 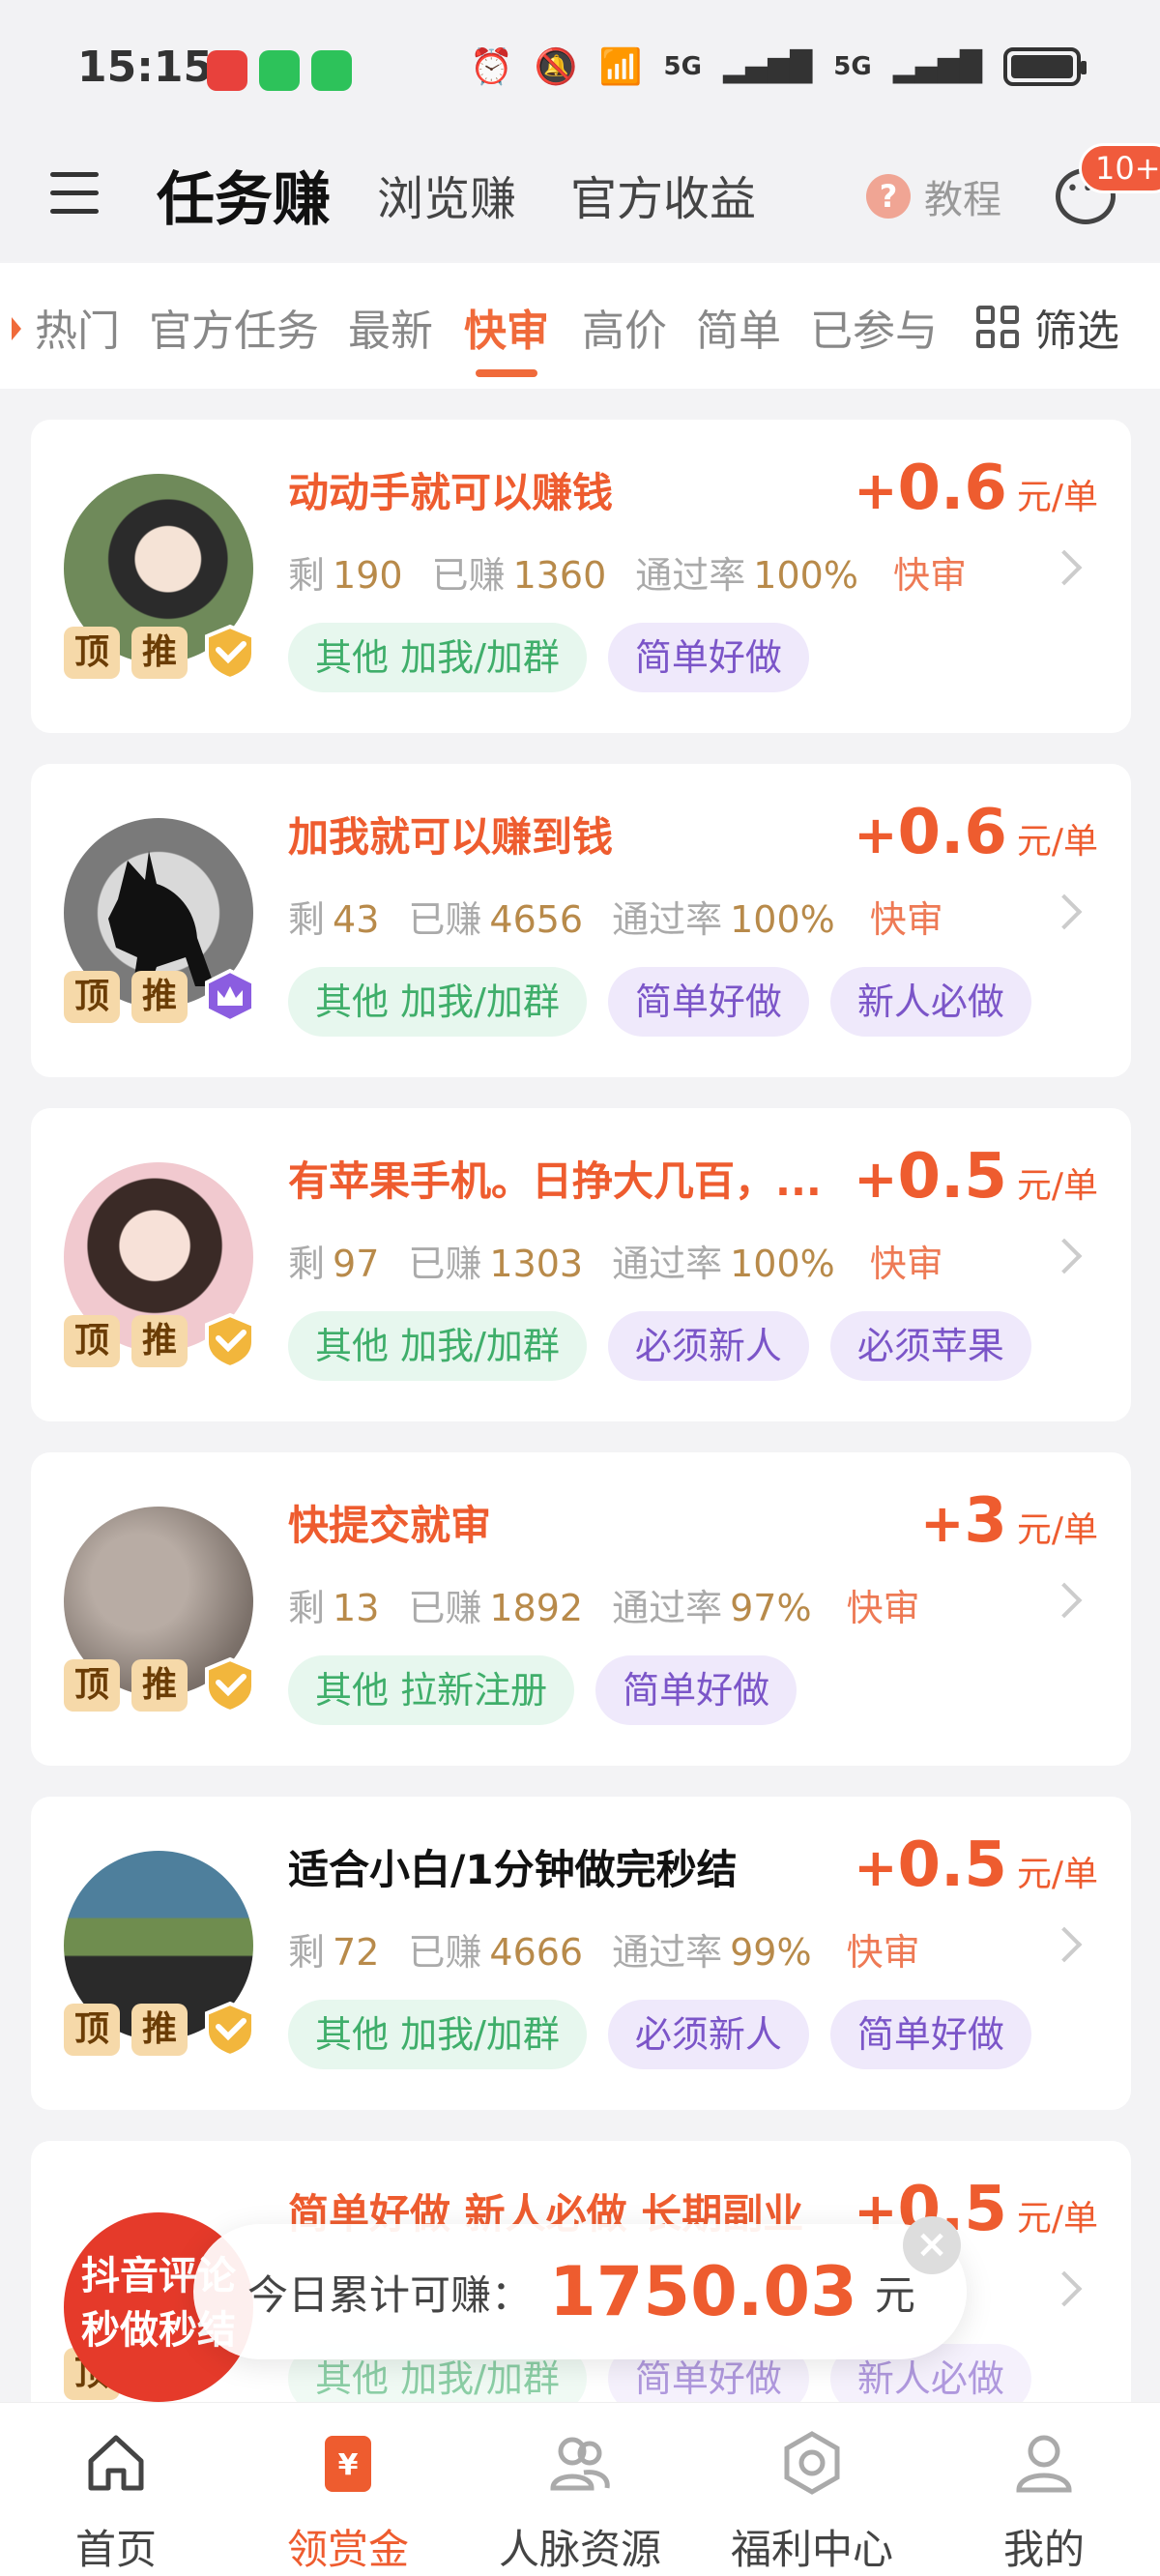 What do you see at coordinates (663, 194) in the screenshot?
I see `tab-official-income: 官方收益` at bounding box center [663, 194].